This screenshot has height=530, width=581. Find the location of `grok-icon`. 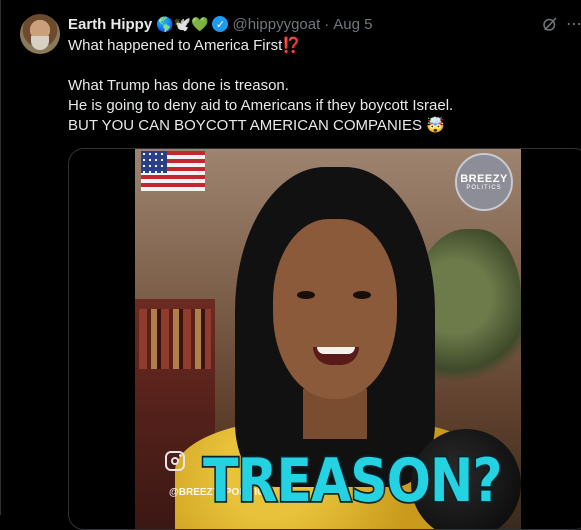

grok-icon is located at coordinates (550, 24).